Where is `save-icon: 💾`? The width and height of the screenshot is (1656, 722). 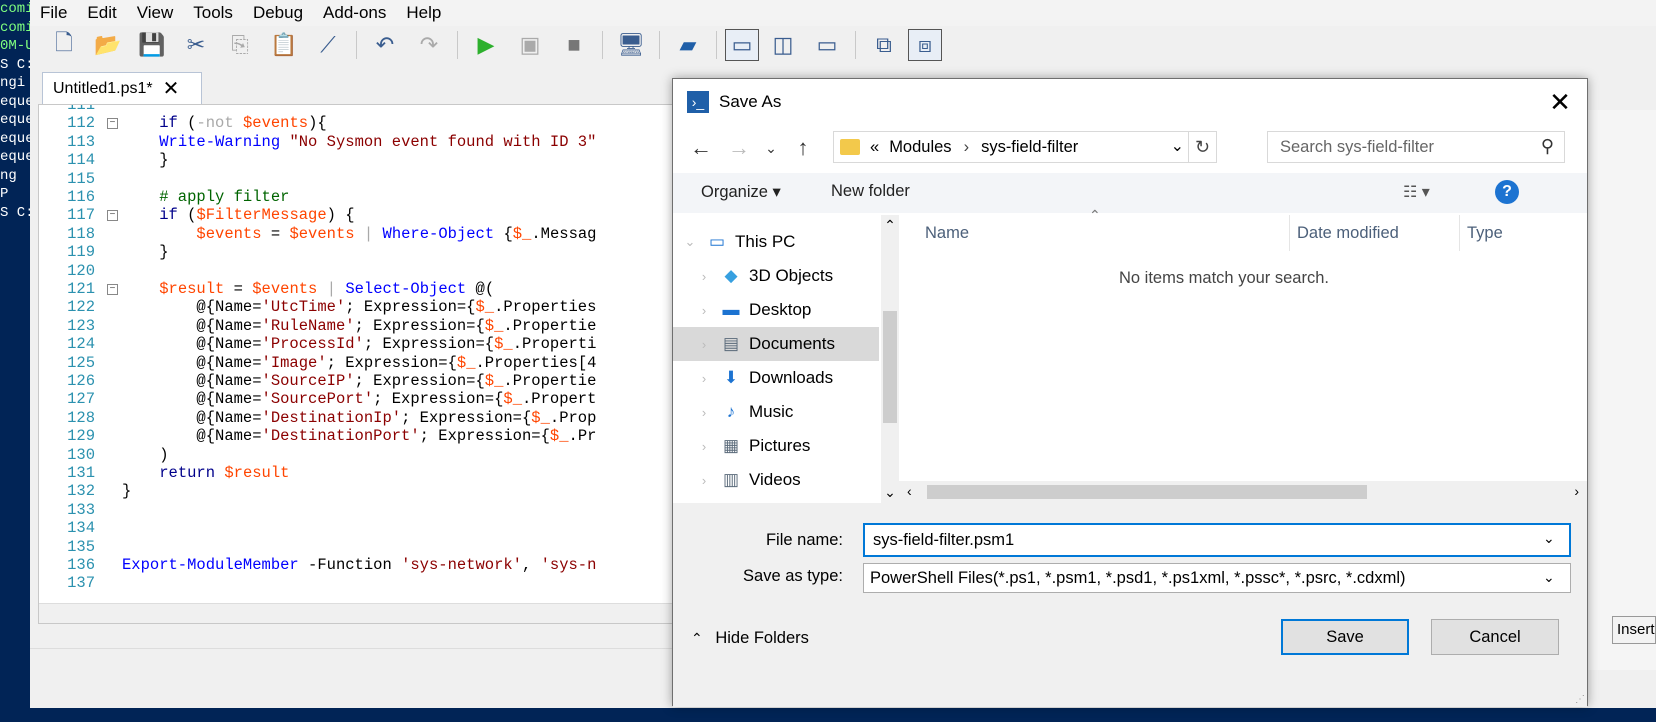
save-icon: 💾 is located at coordinates (152, 45).